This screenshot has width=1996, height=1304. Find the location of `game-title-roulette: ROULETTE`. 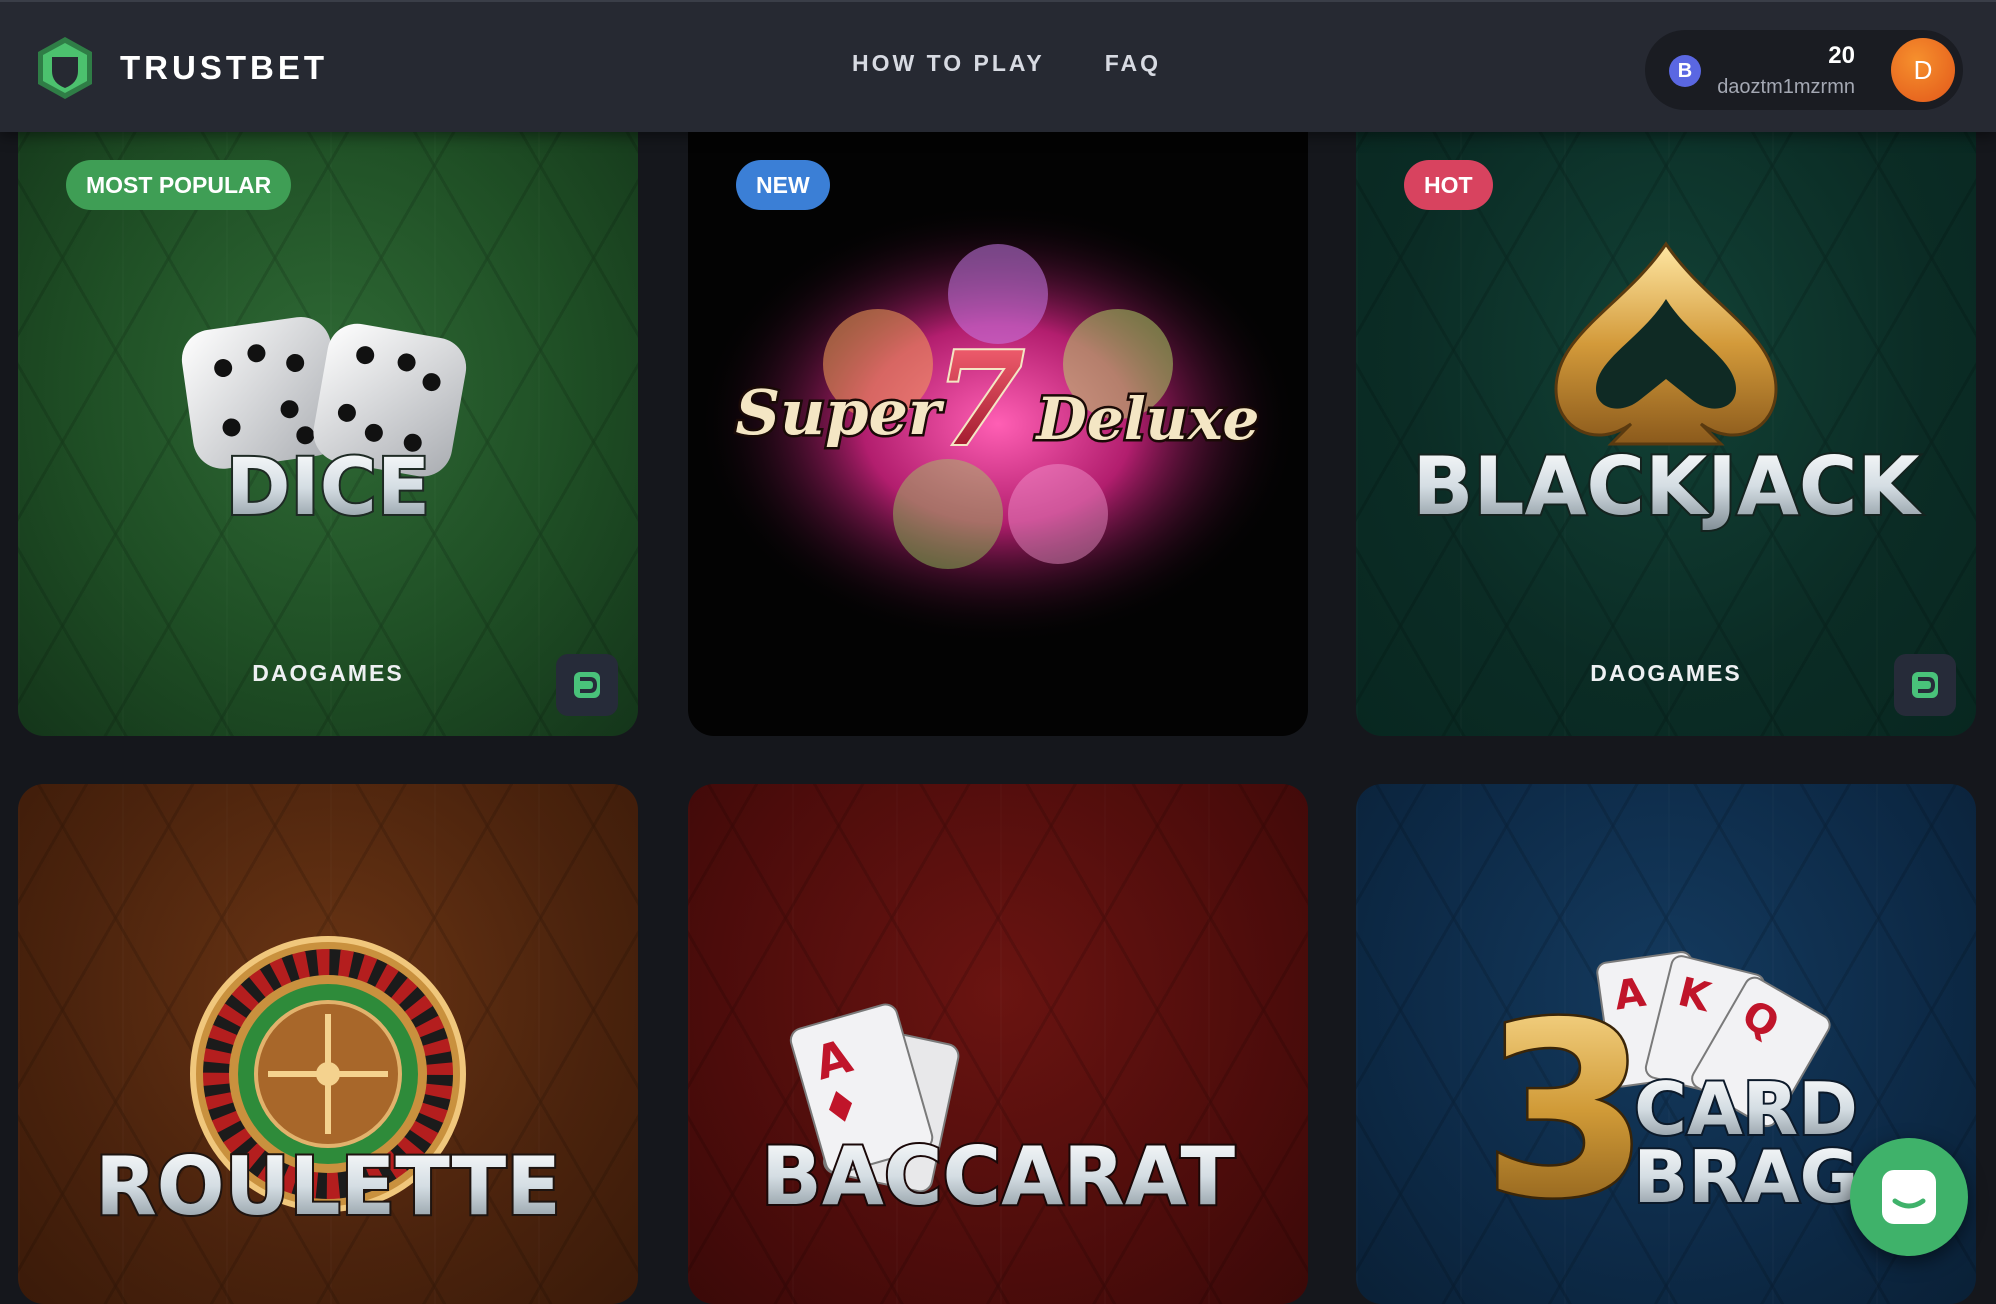

game-title-roulette: ROULETTE is located at coordinates (328, 1186).